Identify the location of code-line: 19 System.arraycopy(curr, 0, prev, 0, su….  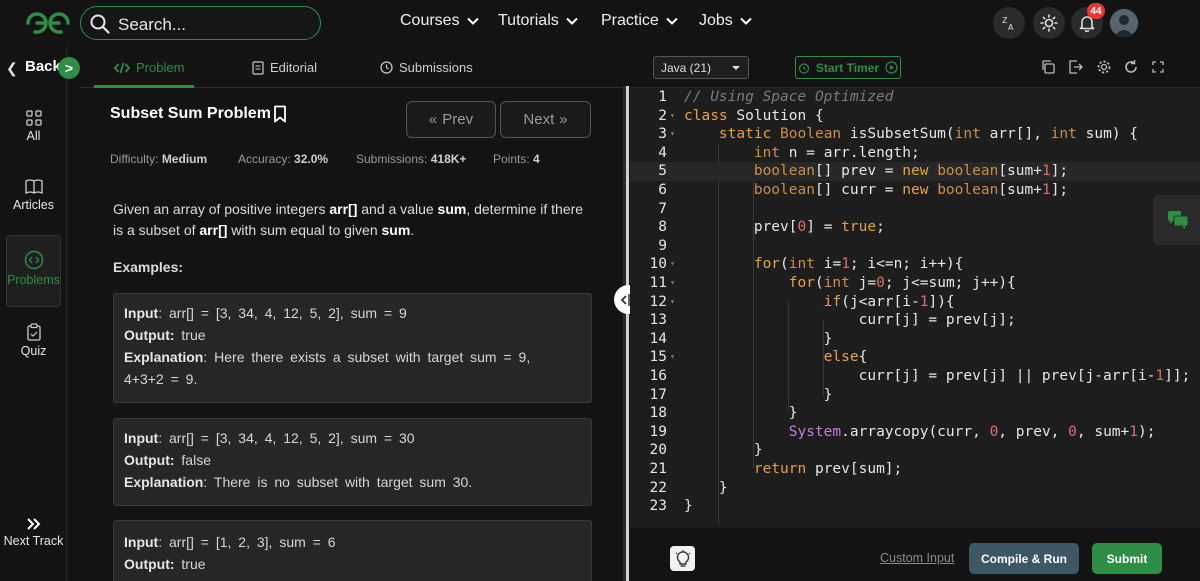
(902, 431).